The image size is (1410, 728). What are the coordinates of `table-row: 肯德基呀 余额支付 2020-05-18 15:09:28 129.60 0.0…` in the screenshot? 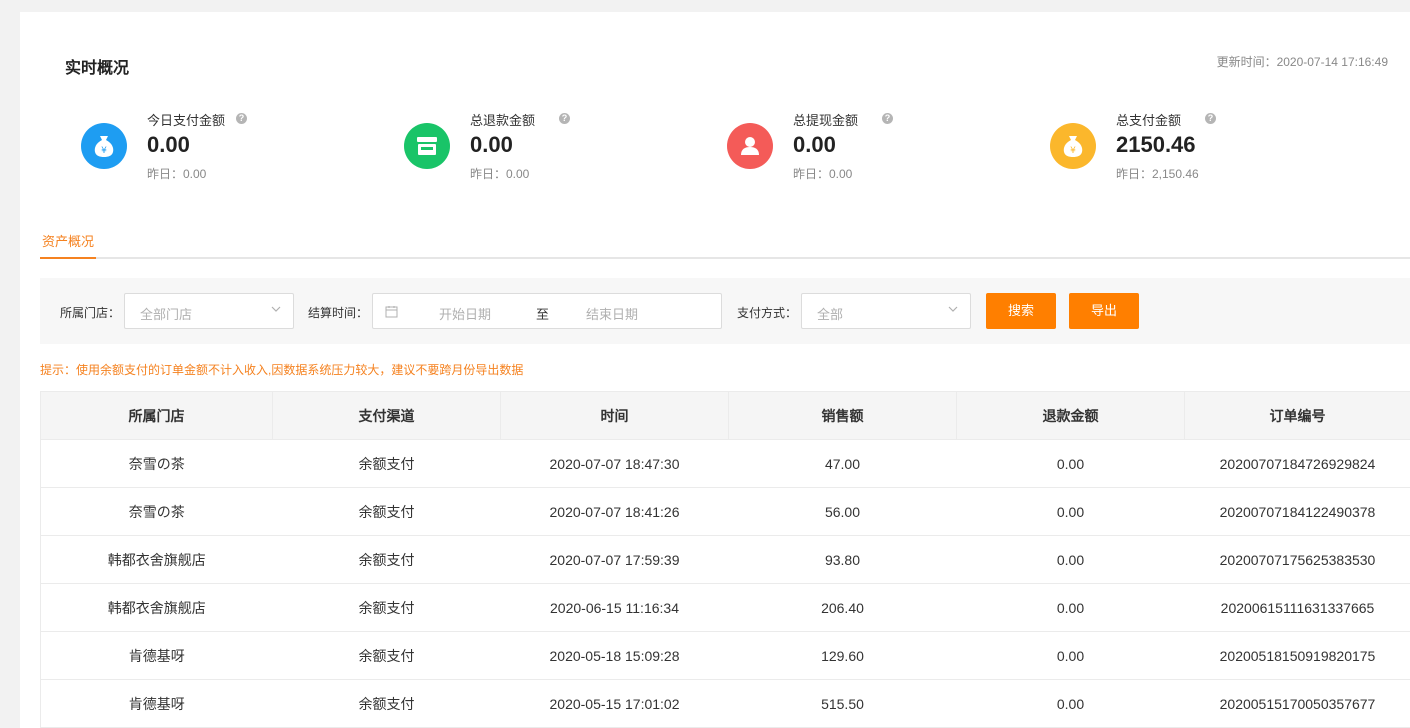 It's located at (725, 655).